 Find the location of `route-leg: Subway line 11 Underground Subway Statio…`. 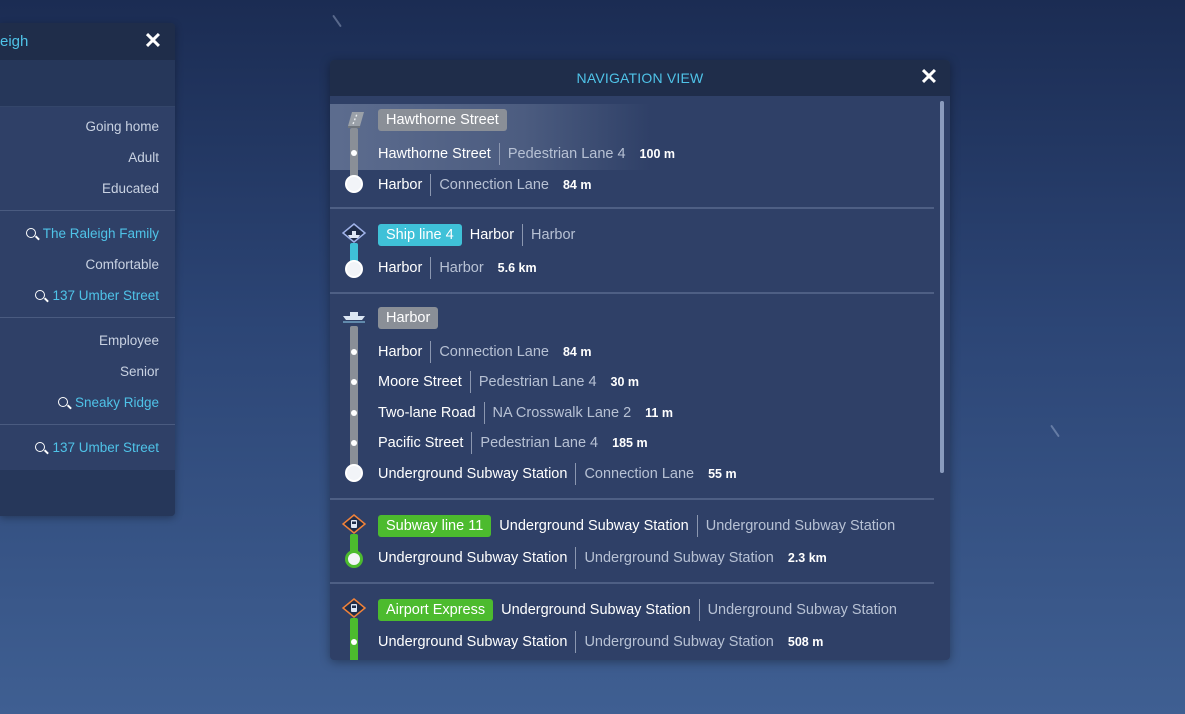

route-leg: Subway line 11 Underground Subway Statio… is located at coordinates (632, 542).